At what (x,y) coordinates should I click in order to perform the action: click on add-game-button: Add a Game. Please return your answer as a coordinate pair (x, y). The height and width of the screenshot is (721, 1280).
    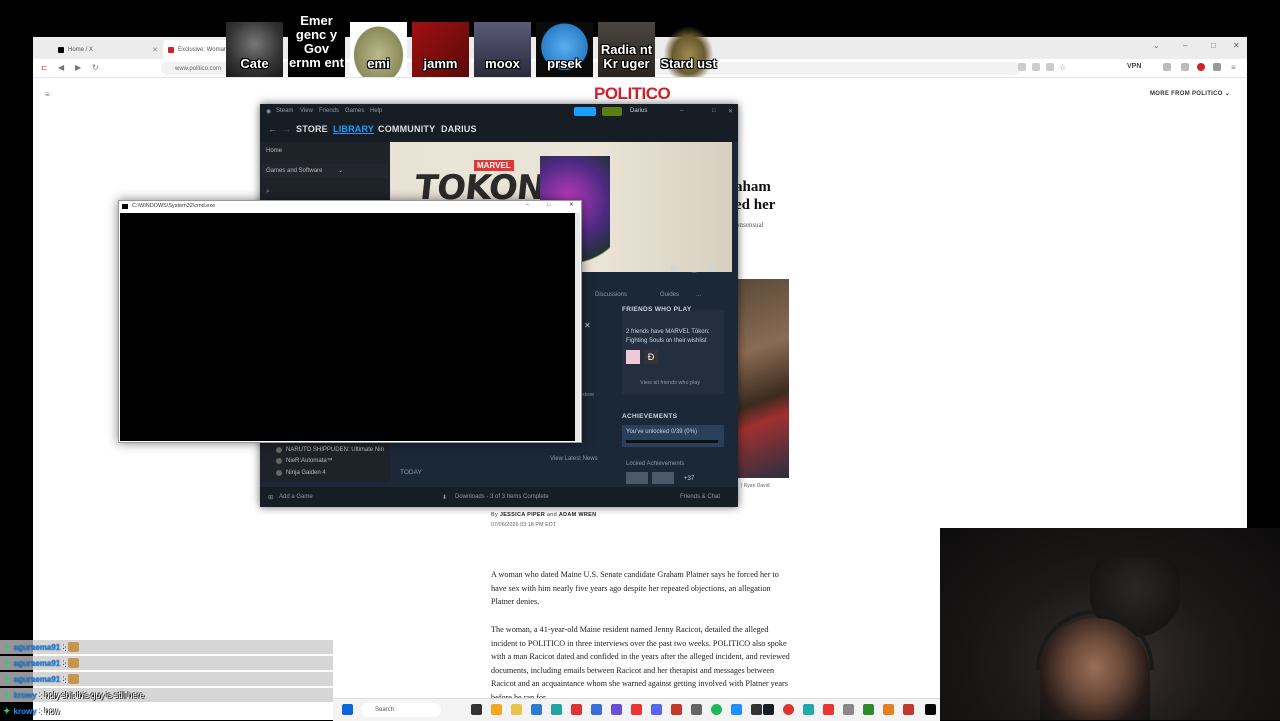
    Looking at the image, I should click on (296, 497).